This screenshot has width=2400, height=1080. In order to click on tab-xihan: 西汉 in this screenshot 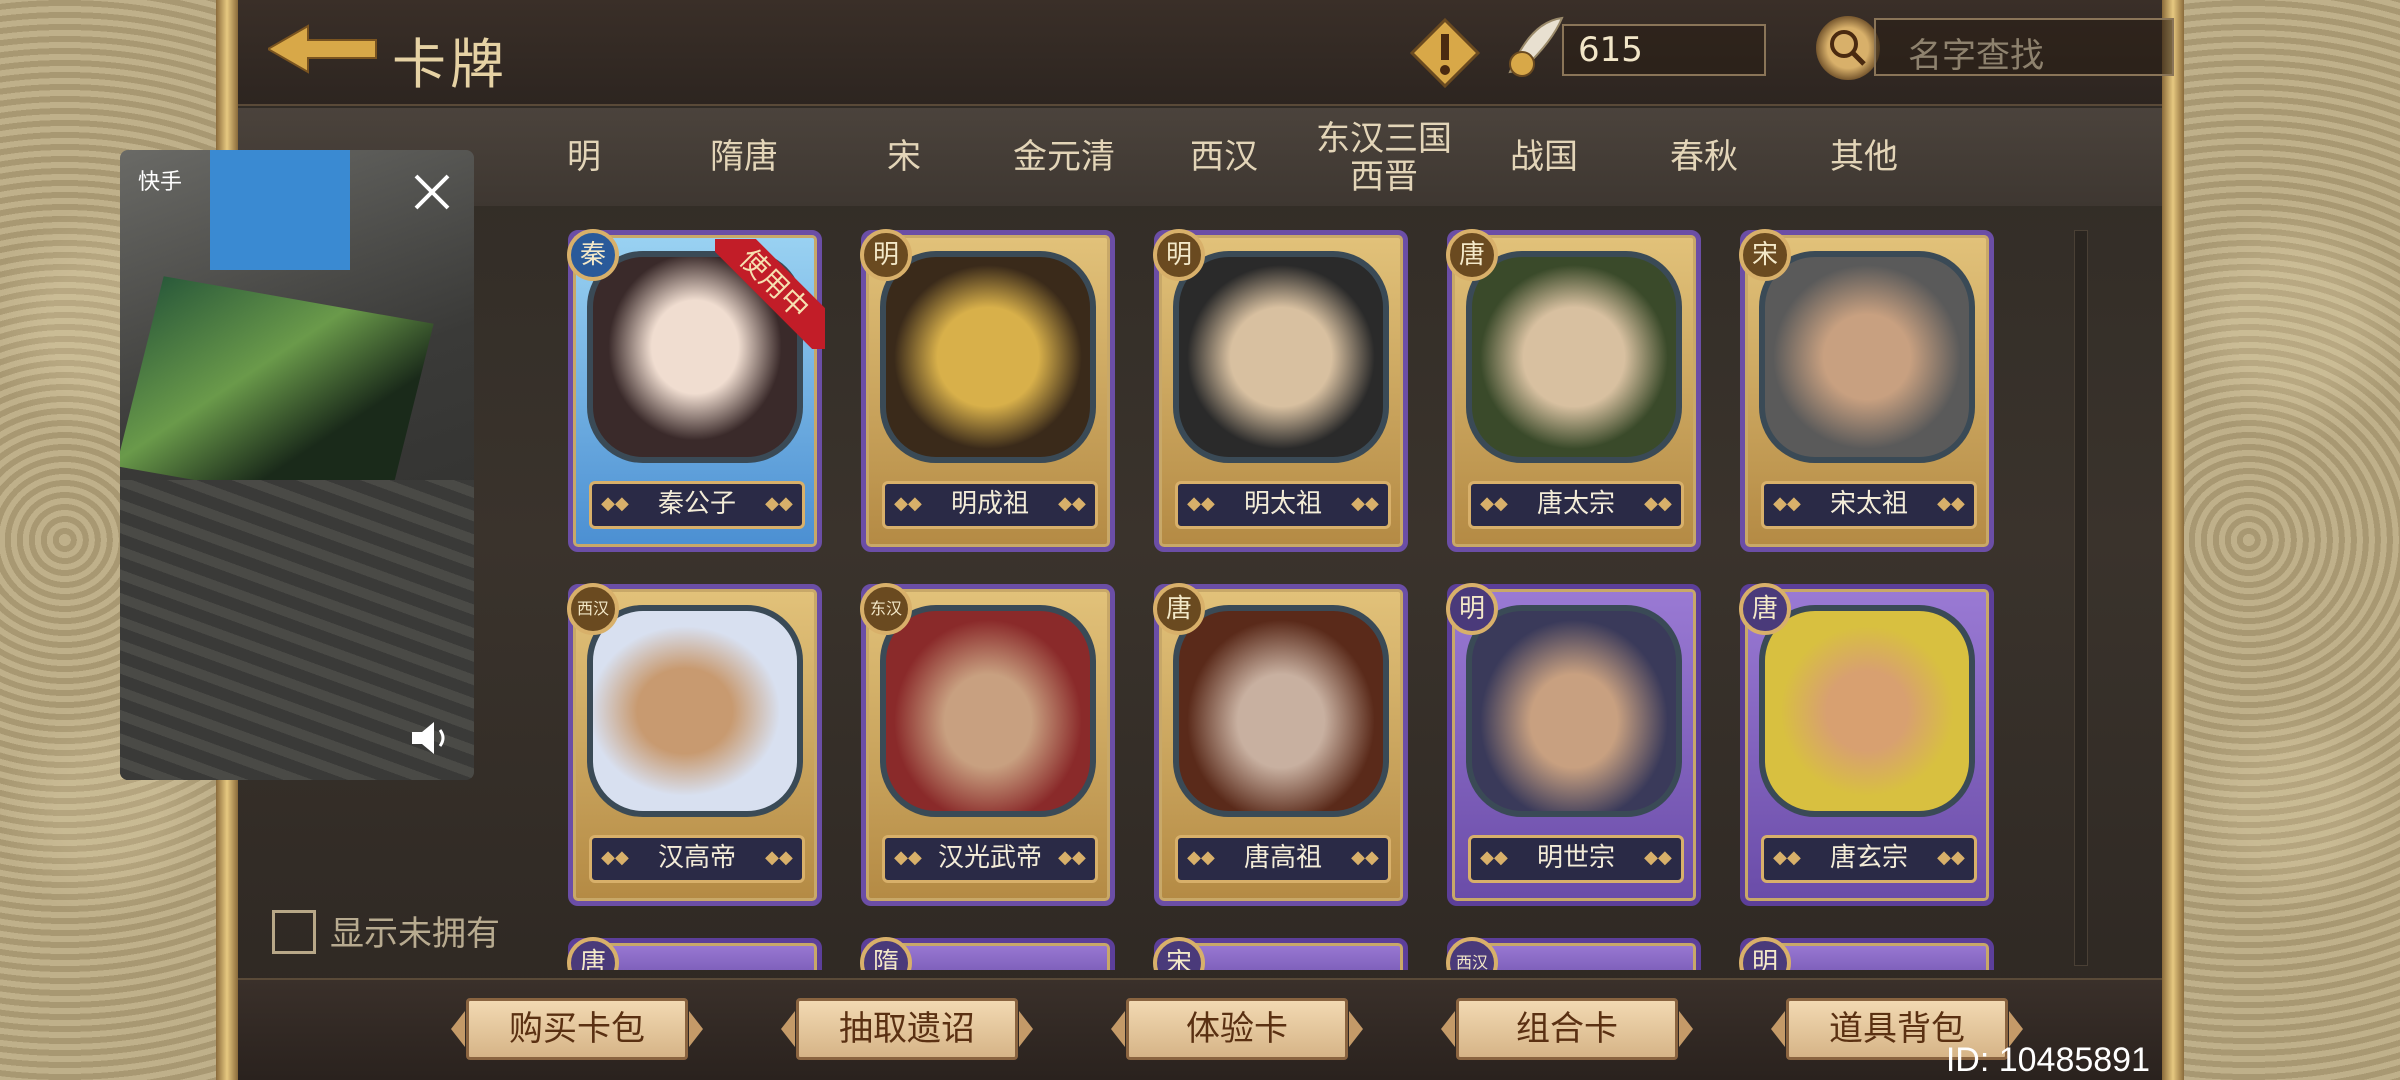, I will do `click(1224, 157)`.